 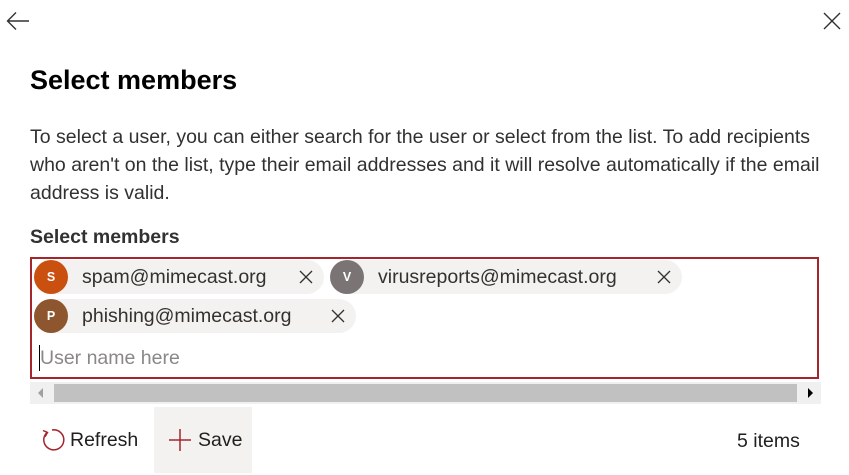 What do you see at coordinates (51, 316) in the screenshot?
I see `avatar: P` at bounding box center [51, 316].